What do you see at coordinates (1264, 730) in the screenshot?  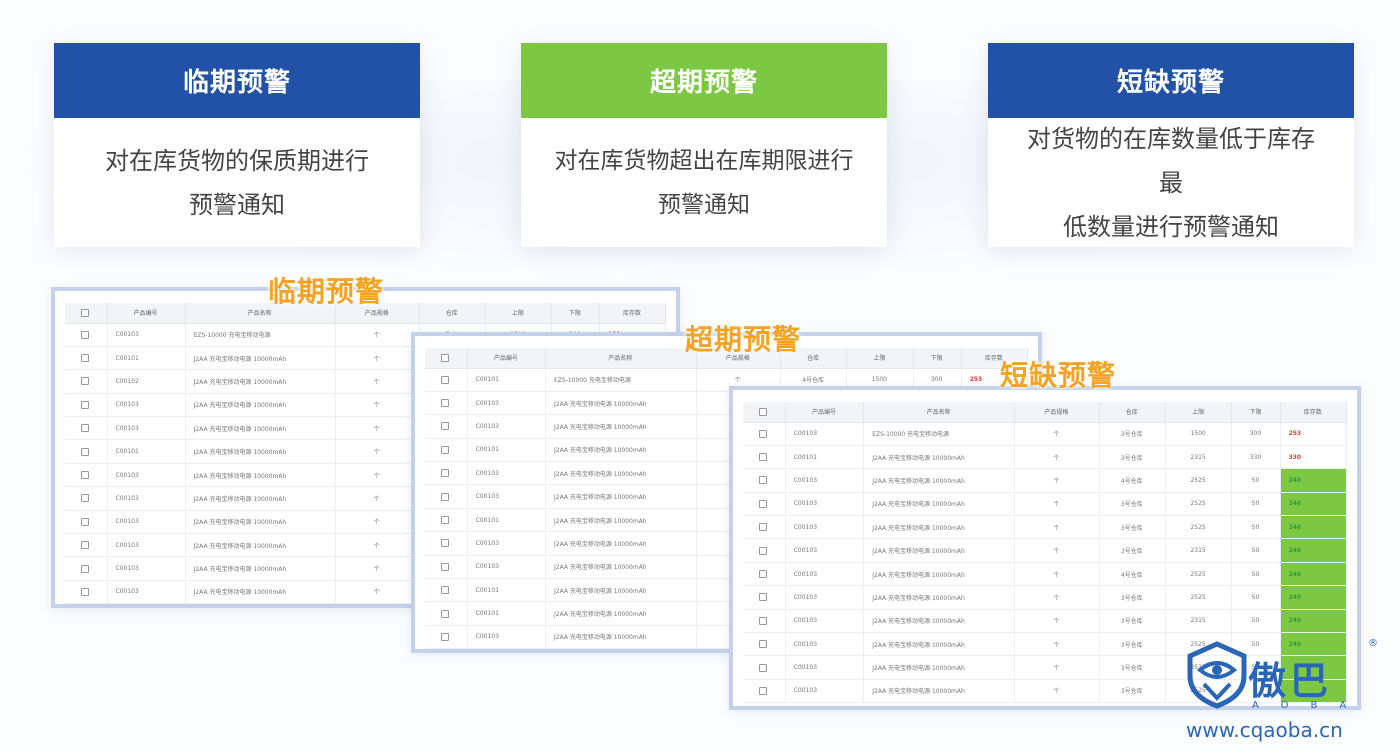 I see `logo-url: www.cqaoba.cn` at bounding box center [1264, 730].